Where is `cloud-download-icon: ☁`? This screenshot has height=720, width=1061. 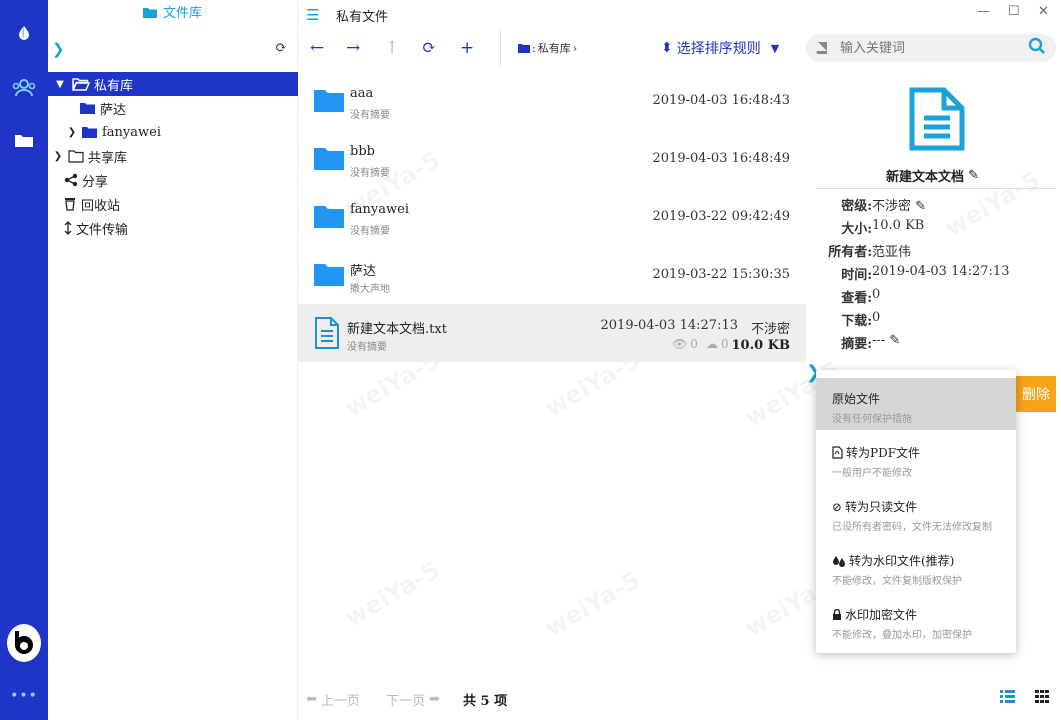
cloud-download-icon: ☁ is located at coordinates (712, 344).